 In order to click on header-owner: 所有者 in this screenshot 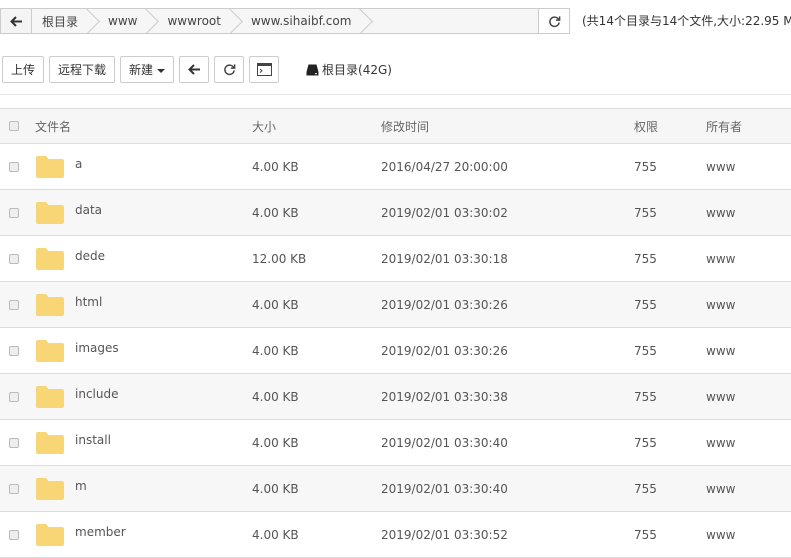, I will do `click(724, 126)`.